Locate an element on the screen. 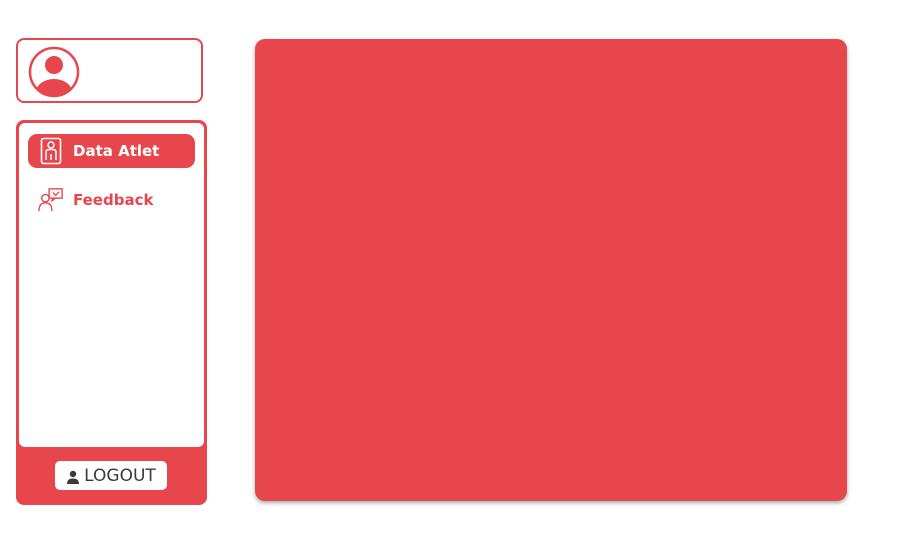  user-feedback-icon is located at coordinates (51, 200).